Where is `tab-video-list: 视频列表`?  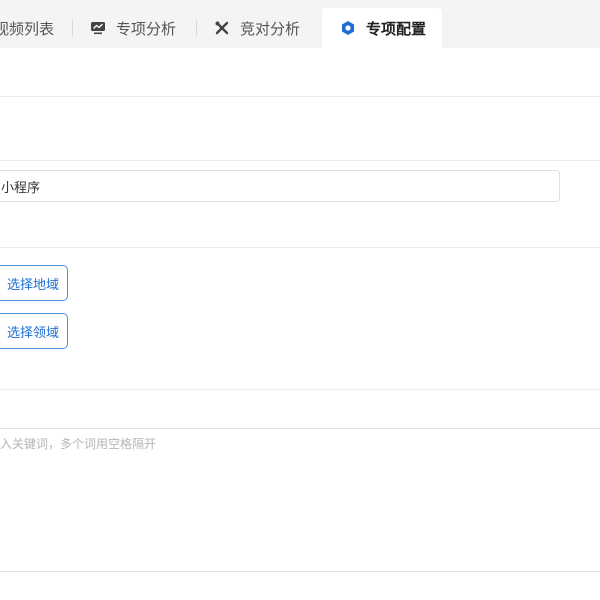 tab-video-list: 视频列表 is located at coordinates (27, 28).